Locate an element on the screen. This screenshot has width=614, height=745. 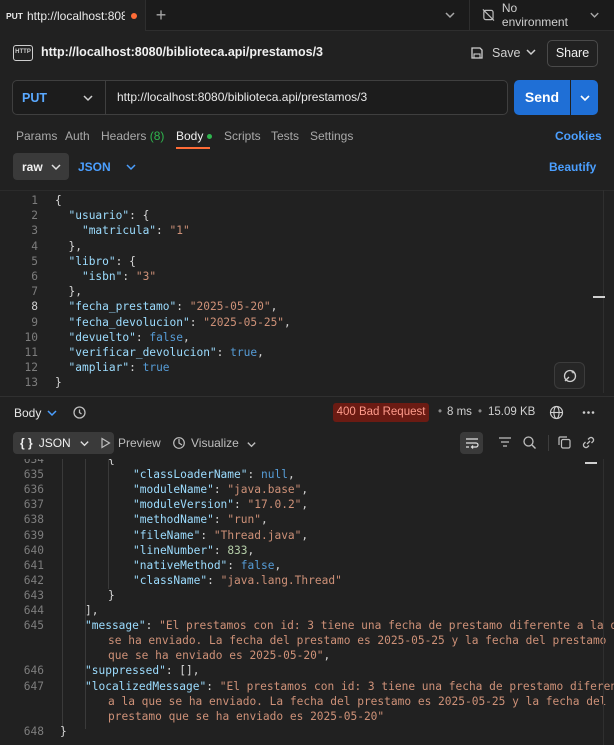
tab-params: Params is located at coordinates (36, 136).